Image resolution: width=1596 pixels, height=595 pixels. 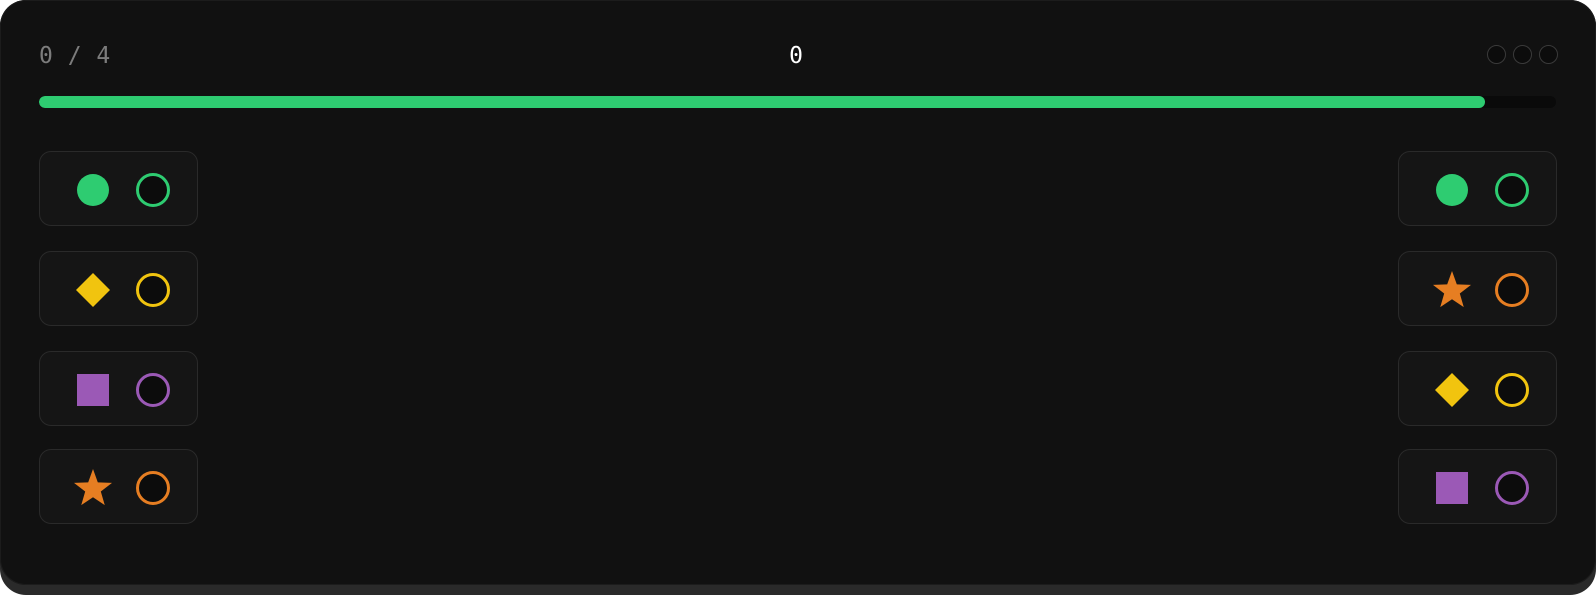 What do you see at coordinates (1477, 388) in the screenshot?
I see `right-tile-diamond` at bounding box center [1477, 388].